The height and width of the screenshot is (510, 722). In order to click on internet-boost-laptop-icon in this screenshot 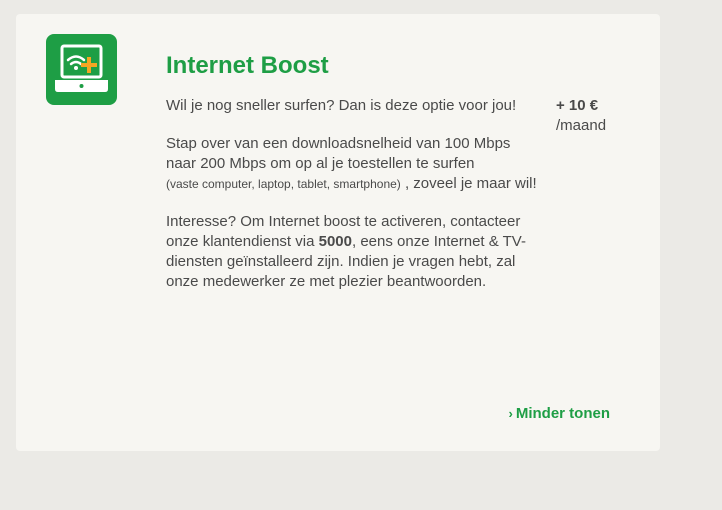, I will do `click(81, 69)`.